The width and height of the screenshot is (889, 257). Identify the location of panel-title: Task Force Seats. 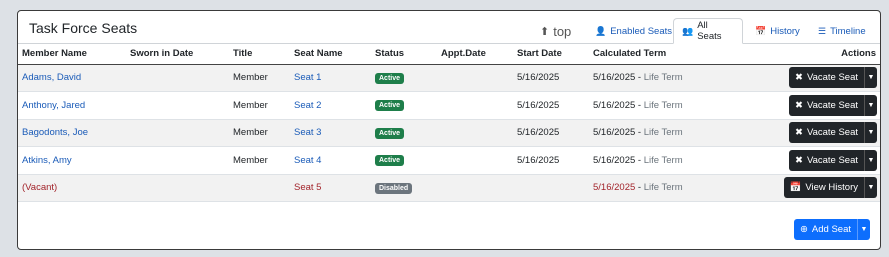
(83, 28).